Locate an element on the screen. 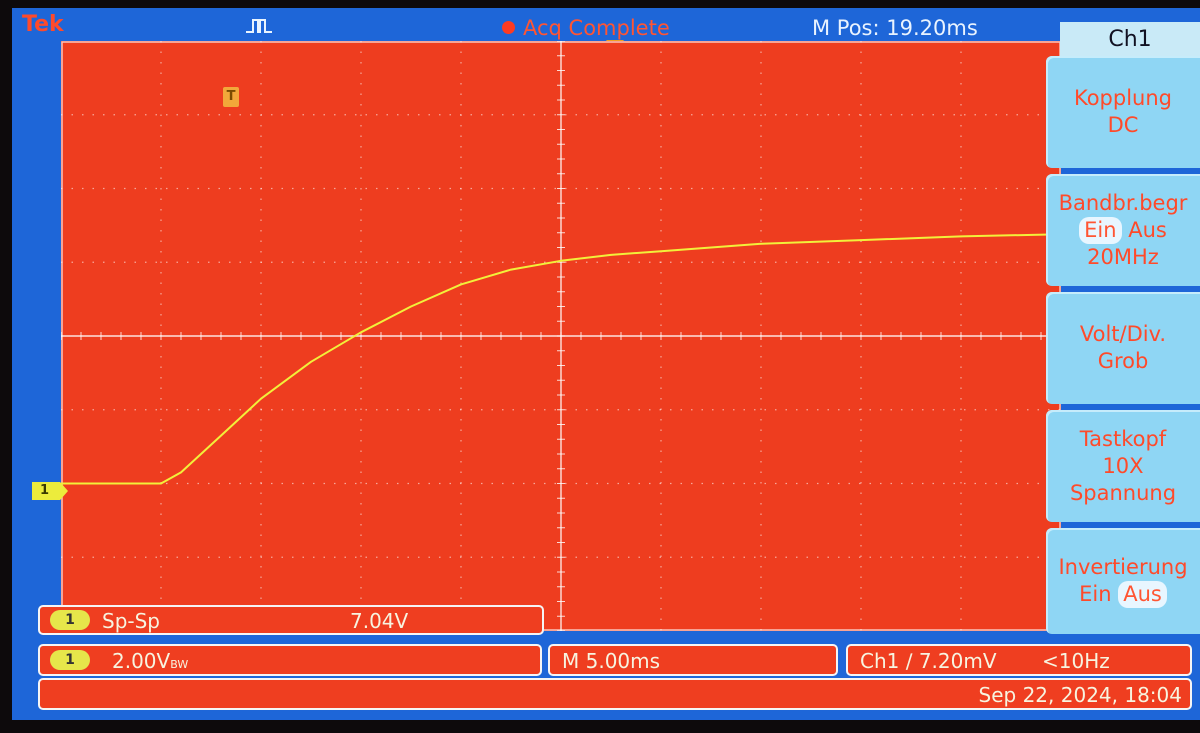 Image resolution: width=1200 pixels, height=733 pixels. measurement-value: 7.04V is located at coordinates (379, 621).